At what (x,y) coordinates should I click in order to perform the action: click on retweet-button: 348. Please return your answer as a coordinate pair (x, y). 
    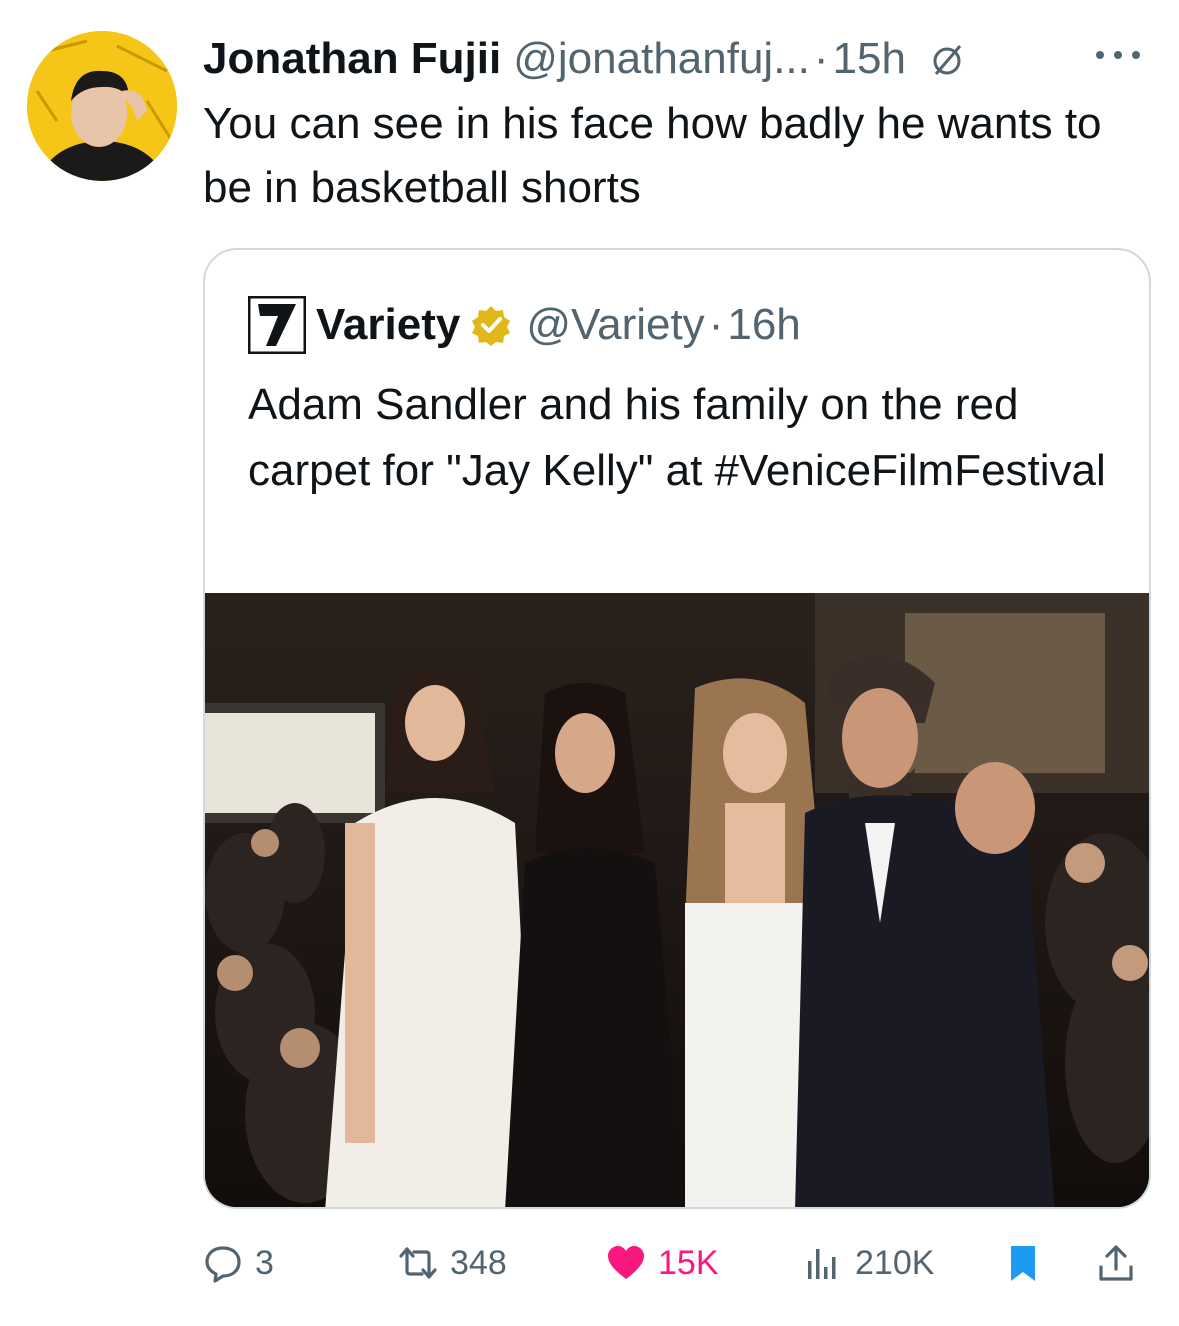
    Looking at the image, I should click on (452, 1263).